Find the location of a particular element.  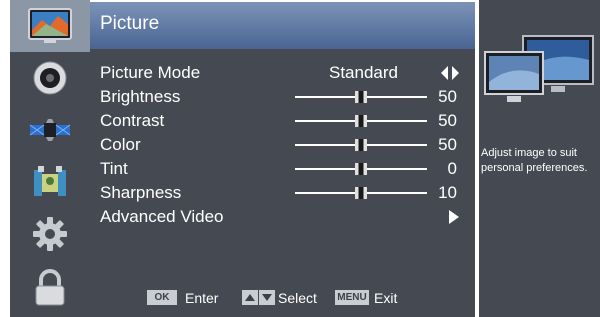

tint-row: Tint 0 is located at coordinates (282, 169).